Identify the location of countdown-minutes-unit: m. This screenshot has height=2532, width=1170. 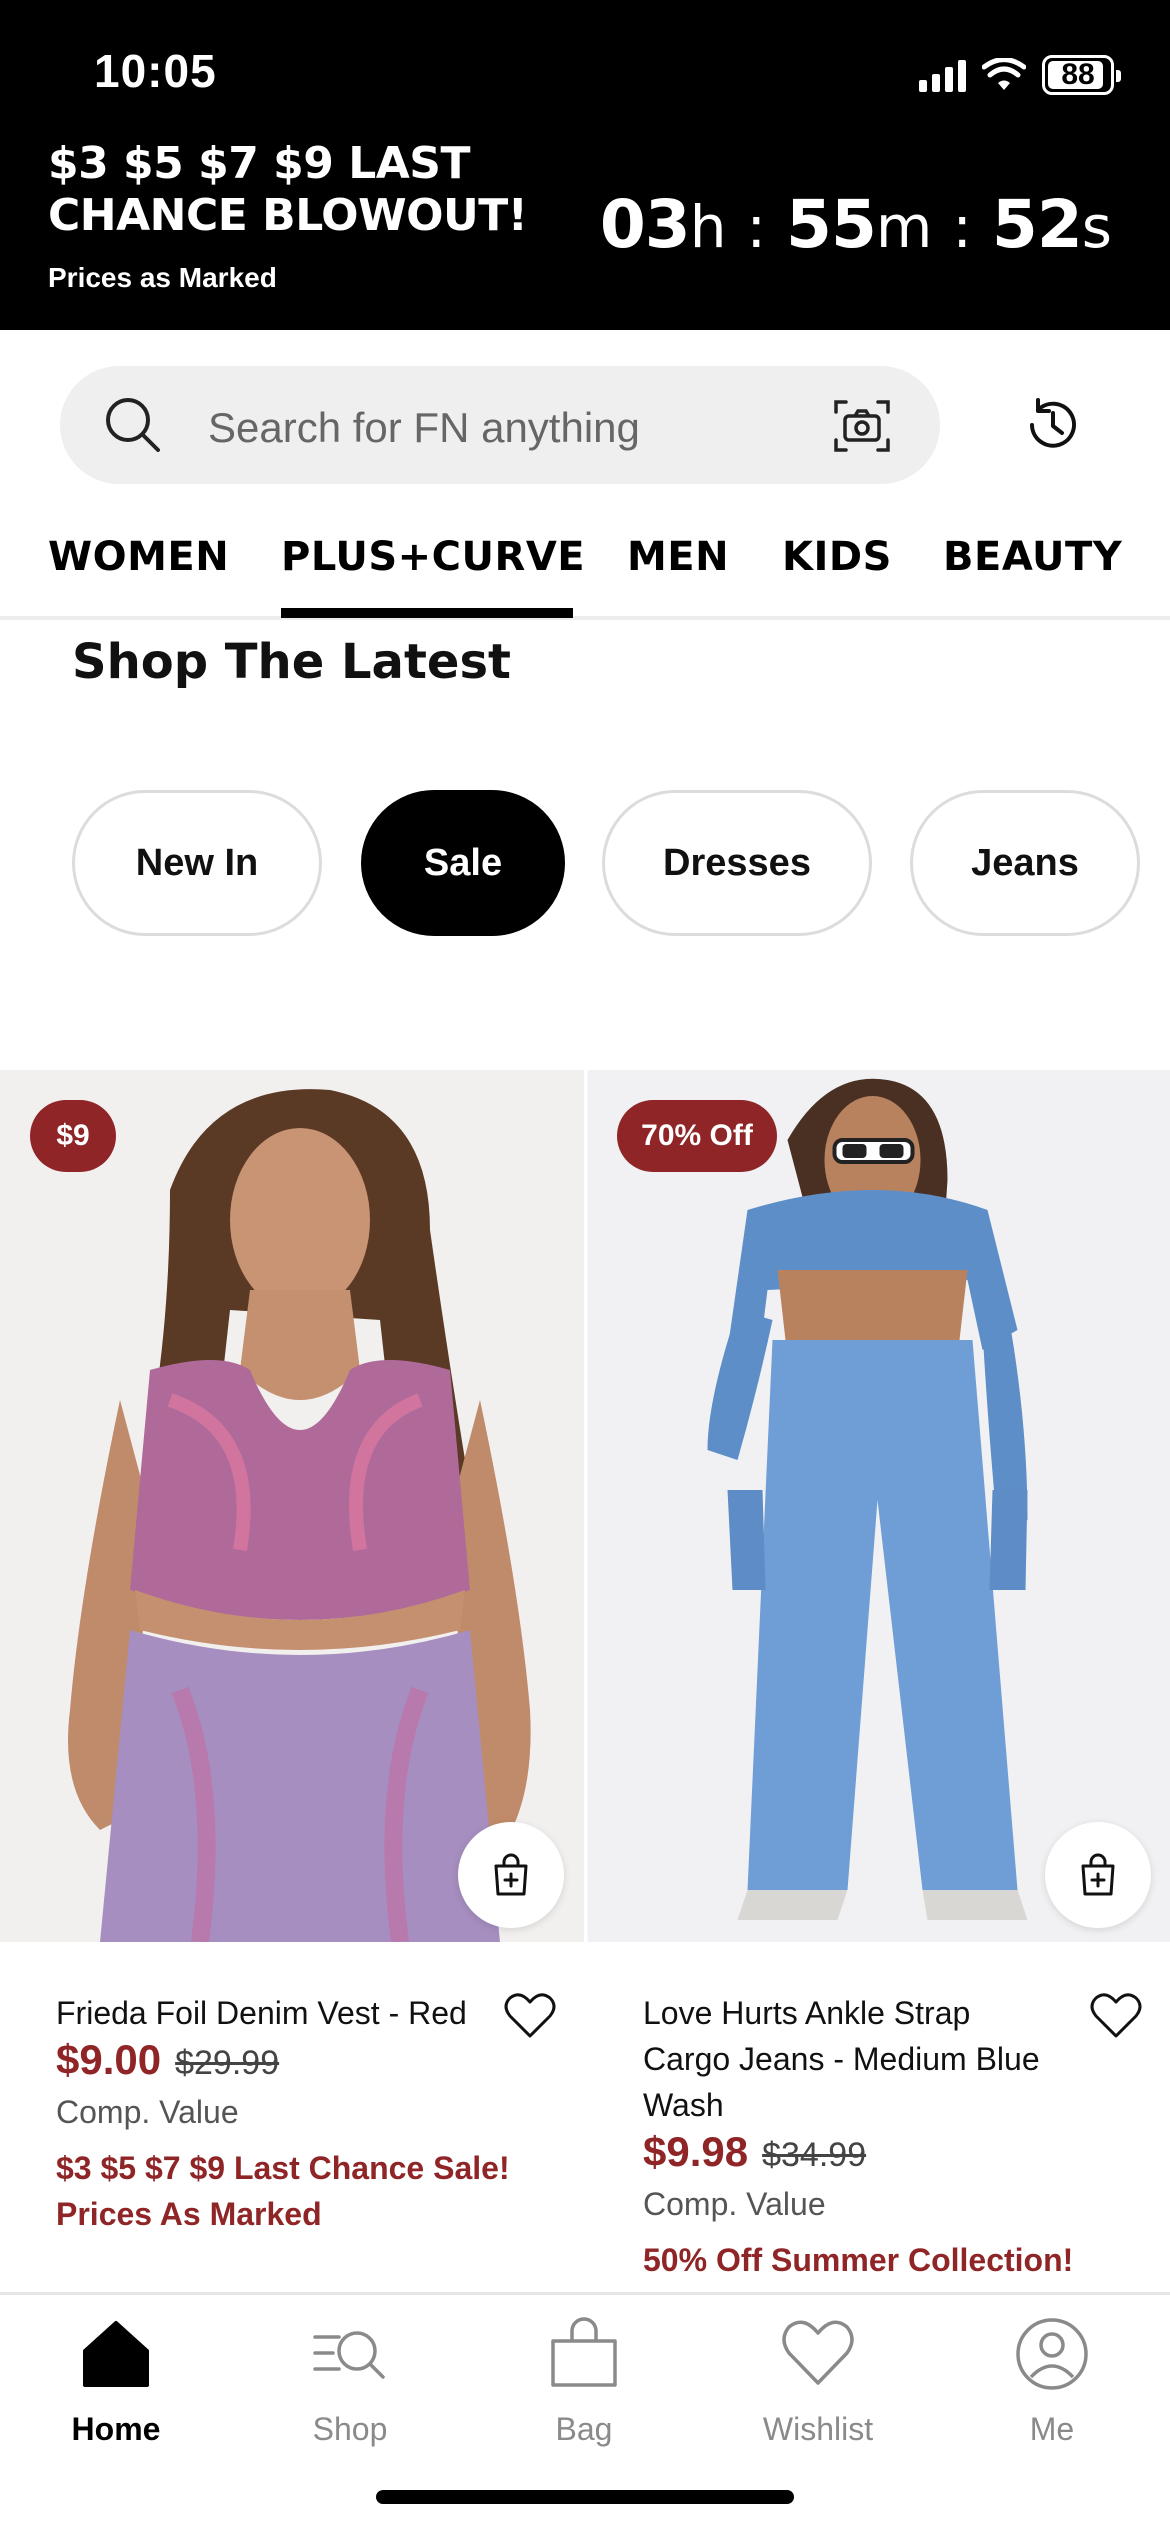
(904, 227).